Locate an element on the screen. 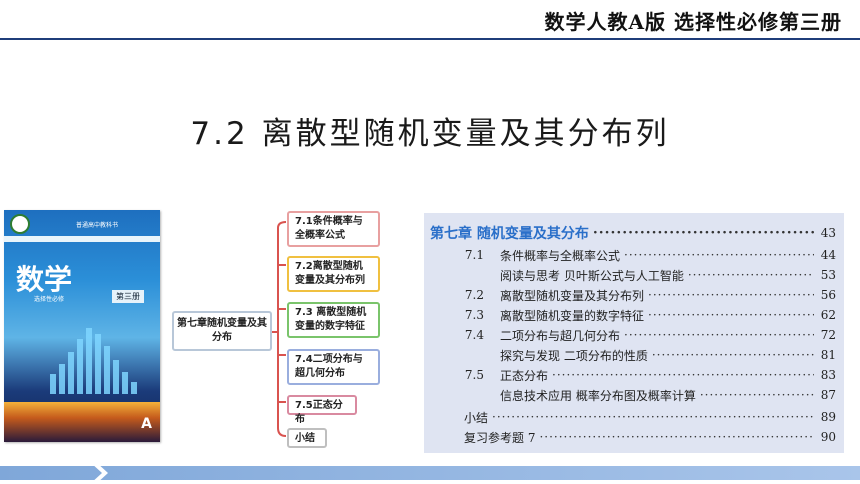 The height and width of the screenshot is (484, 860). toc-entry: 7.5 正态分布 83 is located at coordinates (630, 375).